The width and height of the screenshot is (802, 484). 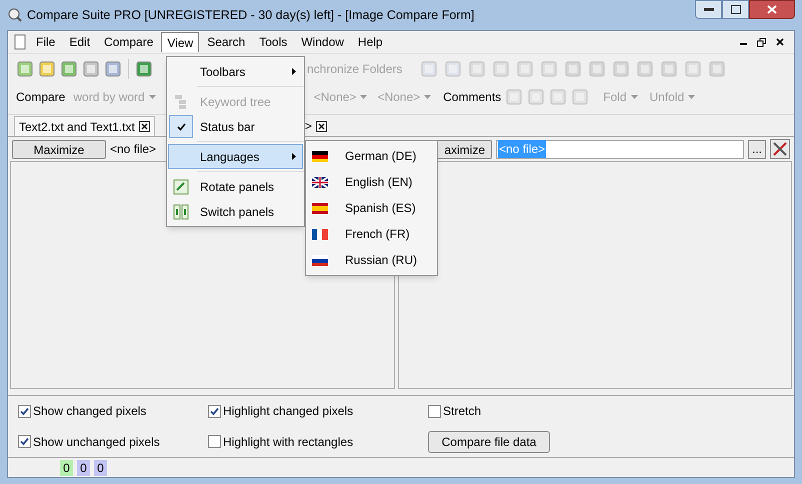 I want to click on tab-label: >, so click(x=308, y=126).